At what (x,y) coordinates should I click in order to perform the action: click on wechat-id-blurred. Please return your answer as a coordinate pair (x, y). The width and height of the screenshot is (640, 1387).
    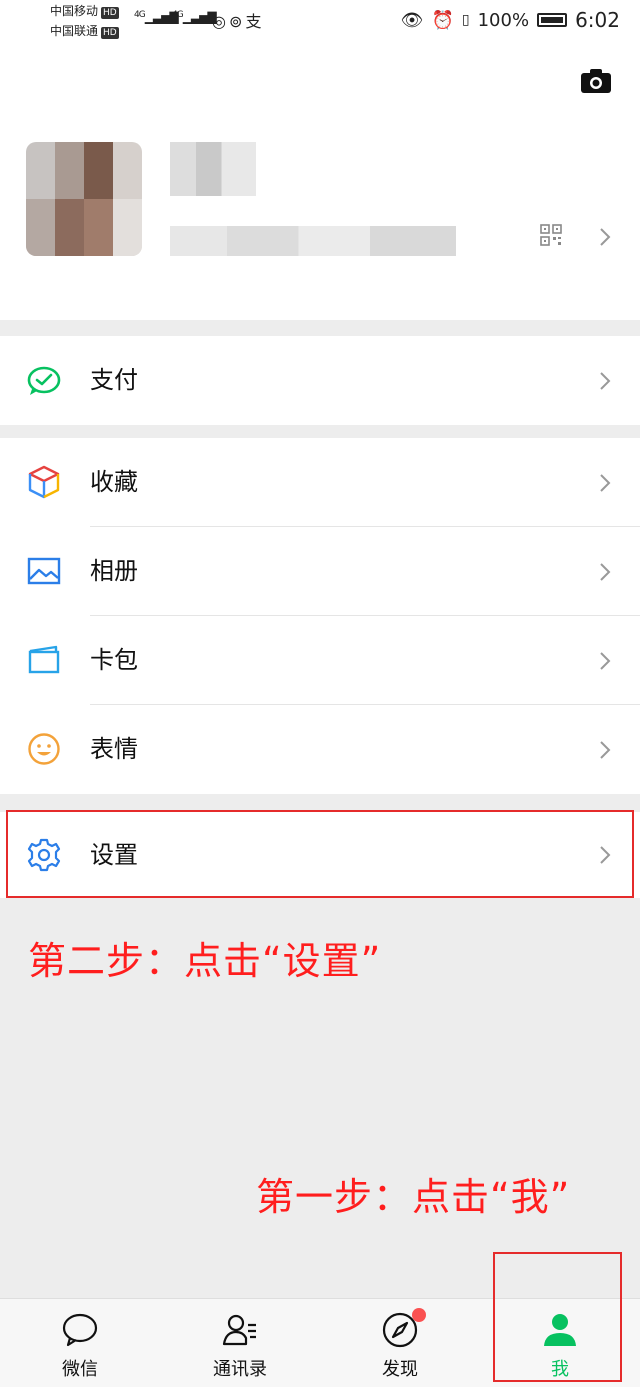
    Looking at the image, I should click on (313, 241).